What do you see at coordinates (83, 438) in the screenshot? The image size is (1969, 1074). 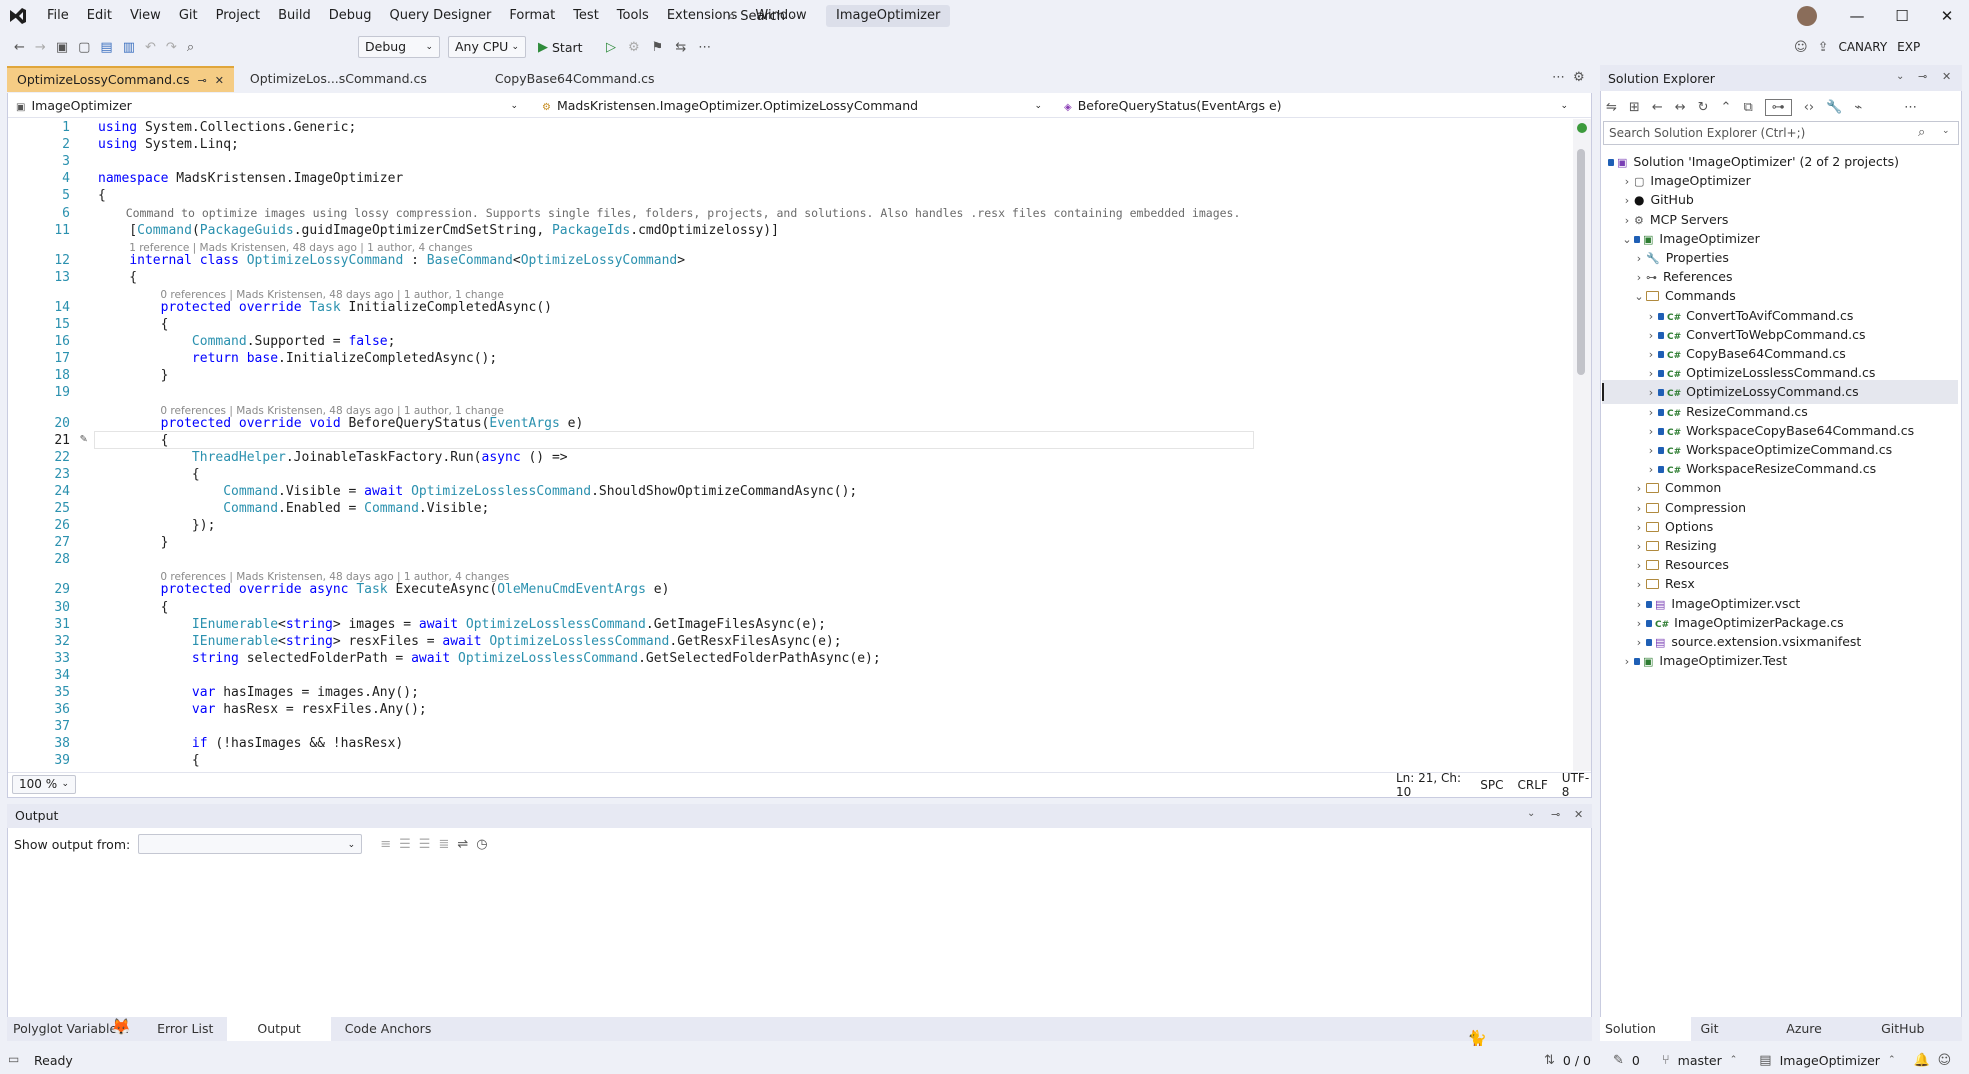 I see `quick-actions-icon: ✎` at bounding box center [83, 438].